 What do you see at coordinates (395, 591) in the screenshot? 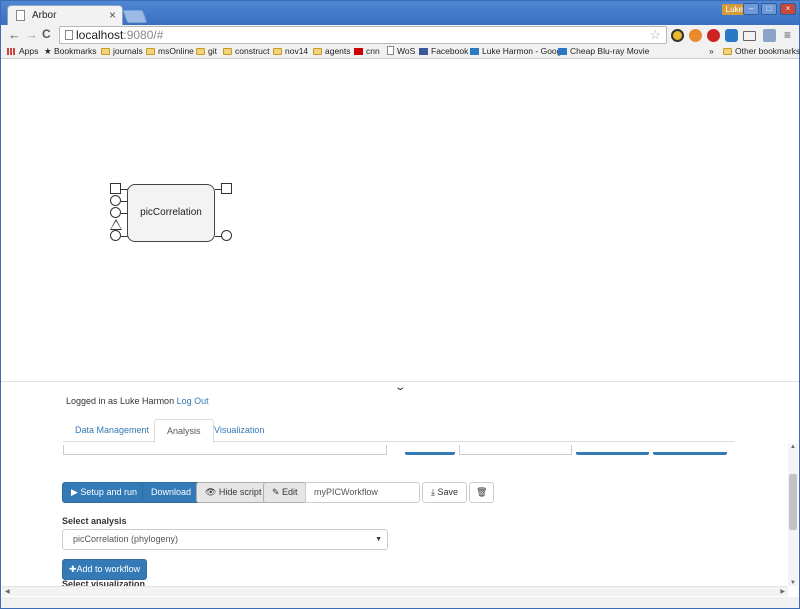
I see `horizontal-scrollbar: ◀ ▶` at bounding box center [395, 591].